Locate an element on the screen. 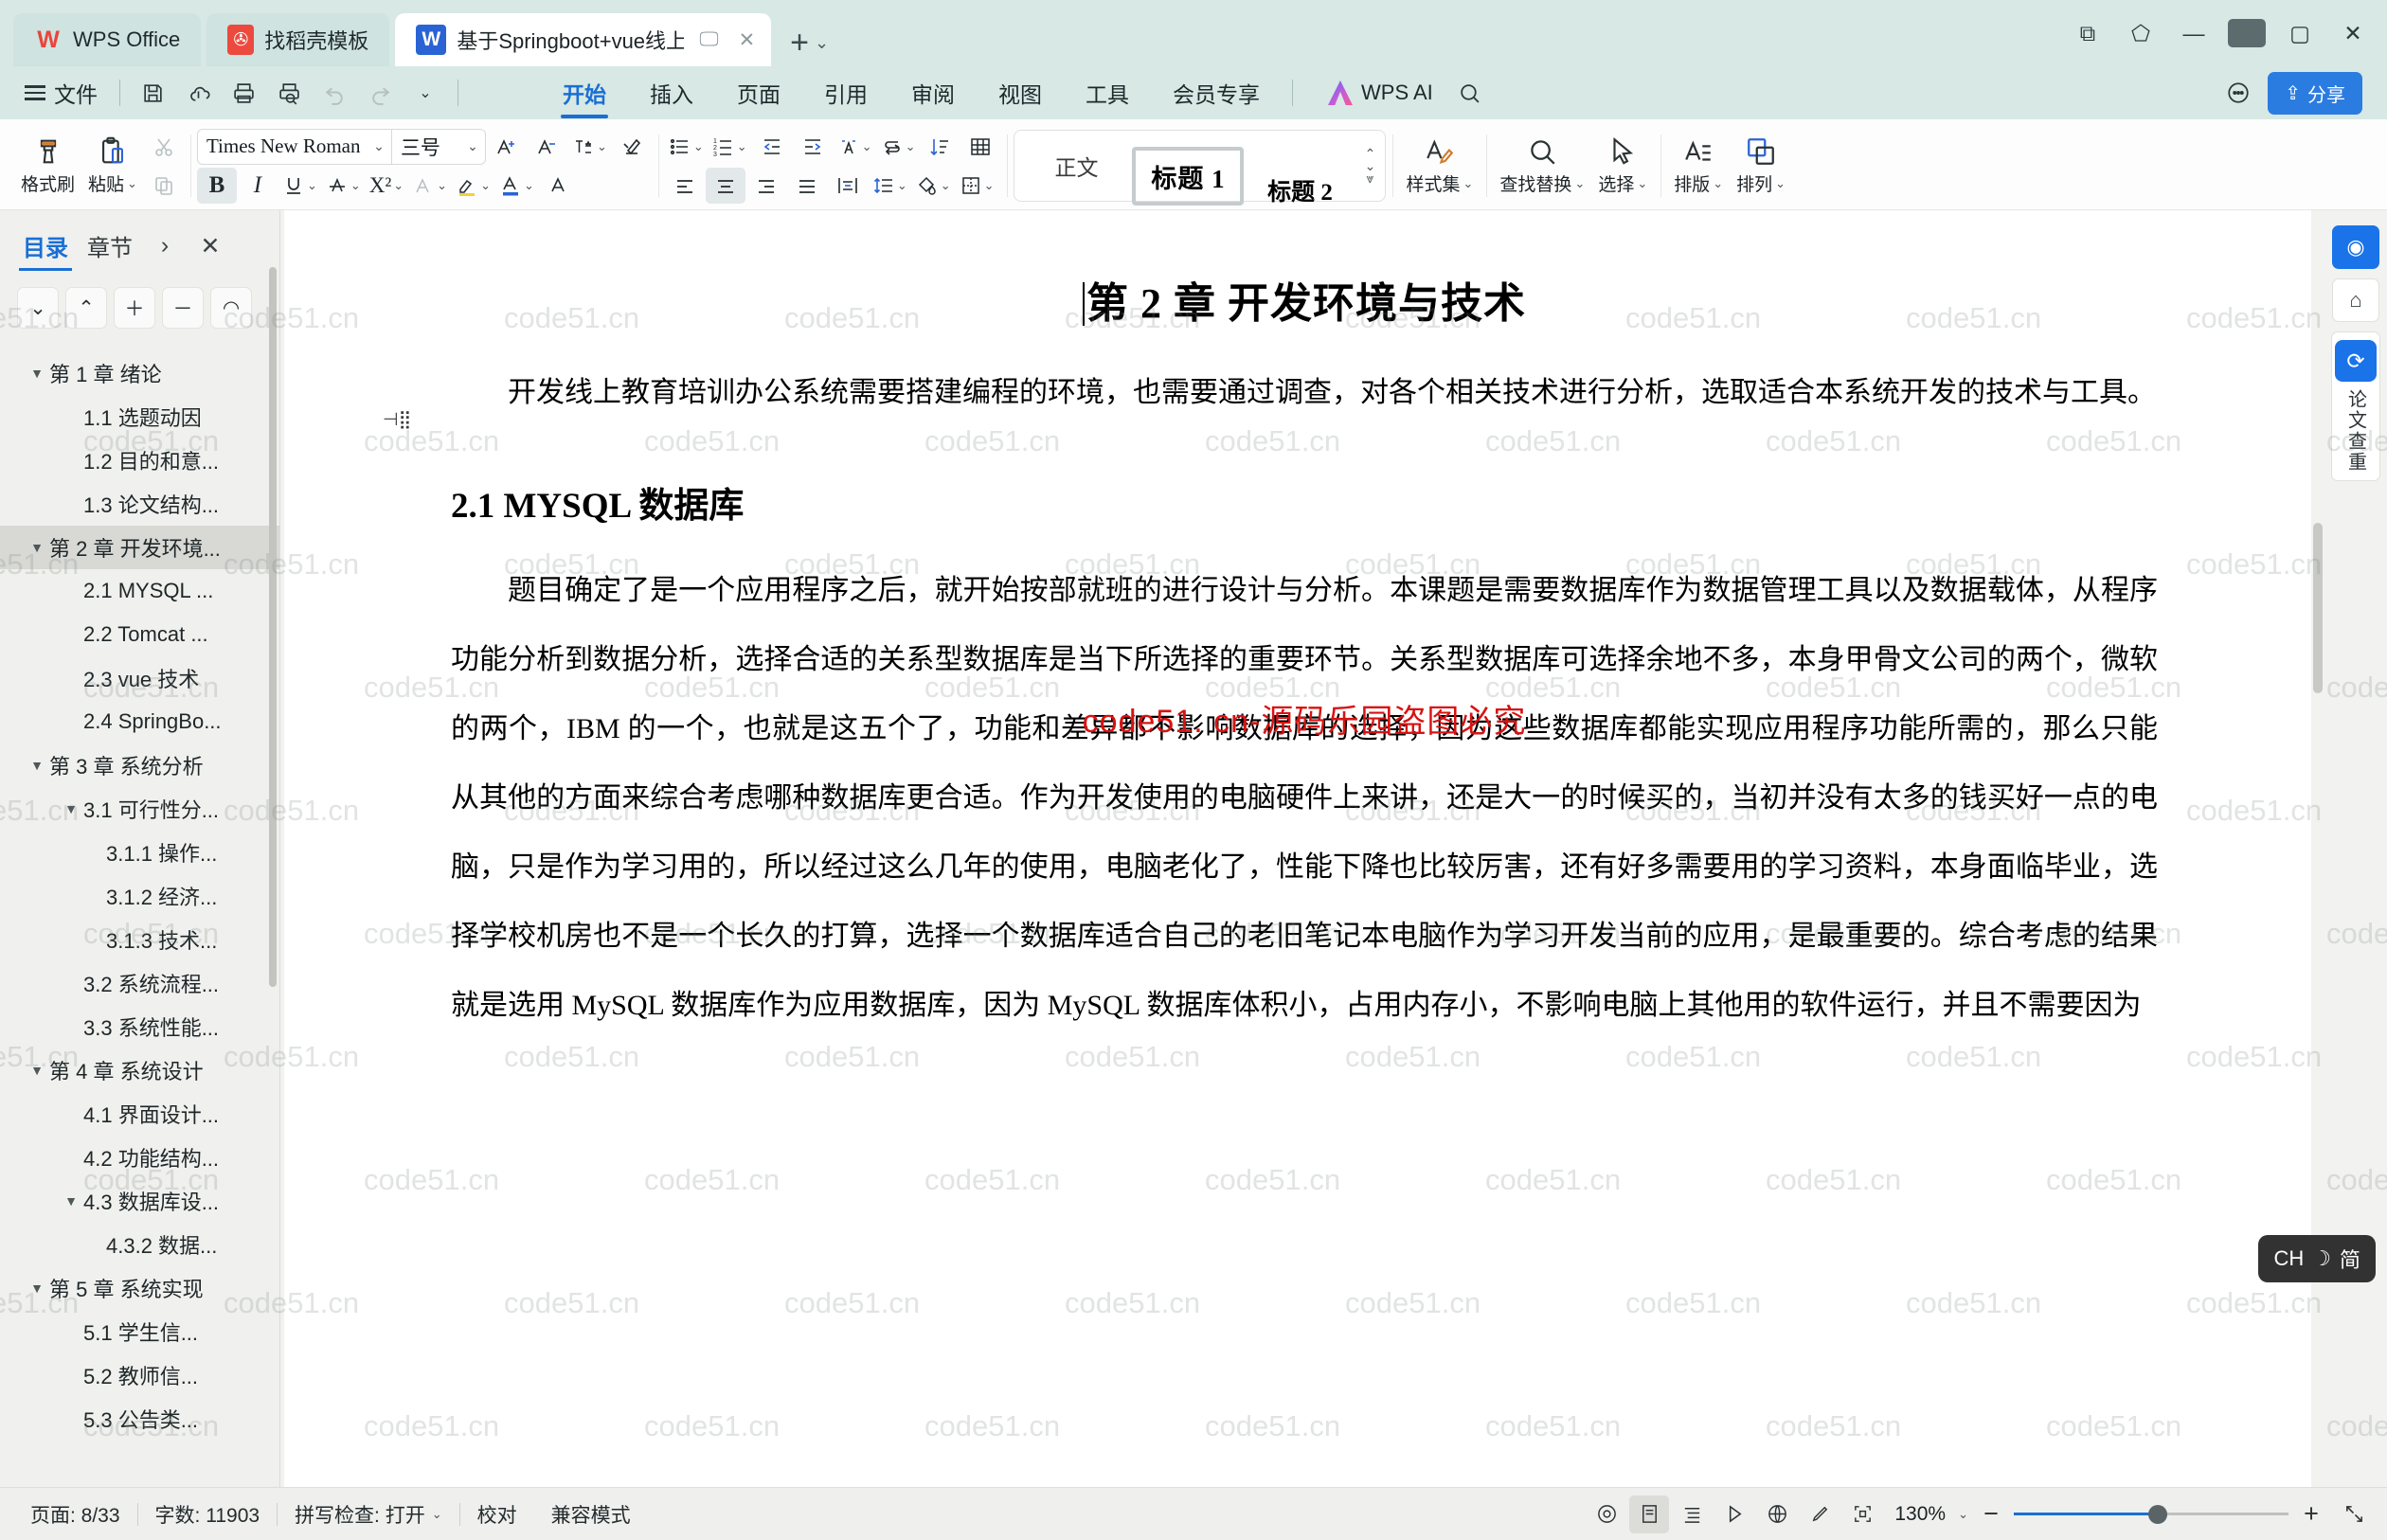  file-menu-button: 文件 is located at coordinates (61, 93).